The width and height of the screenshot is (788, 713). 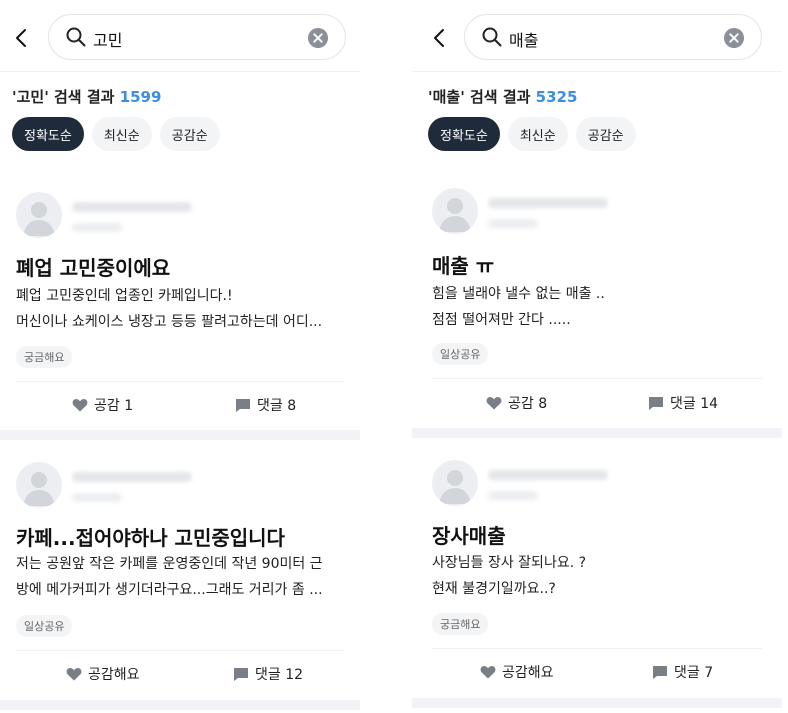 What do you see at coordinates (613, 37) in the screenshot?
I see `search-input: 매출` at bounding box center [613, 37].